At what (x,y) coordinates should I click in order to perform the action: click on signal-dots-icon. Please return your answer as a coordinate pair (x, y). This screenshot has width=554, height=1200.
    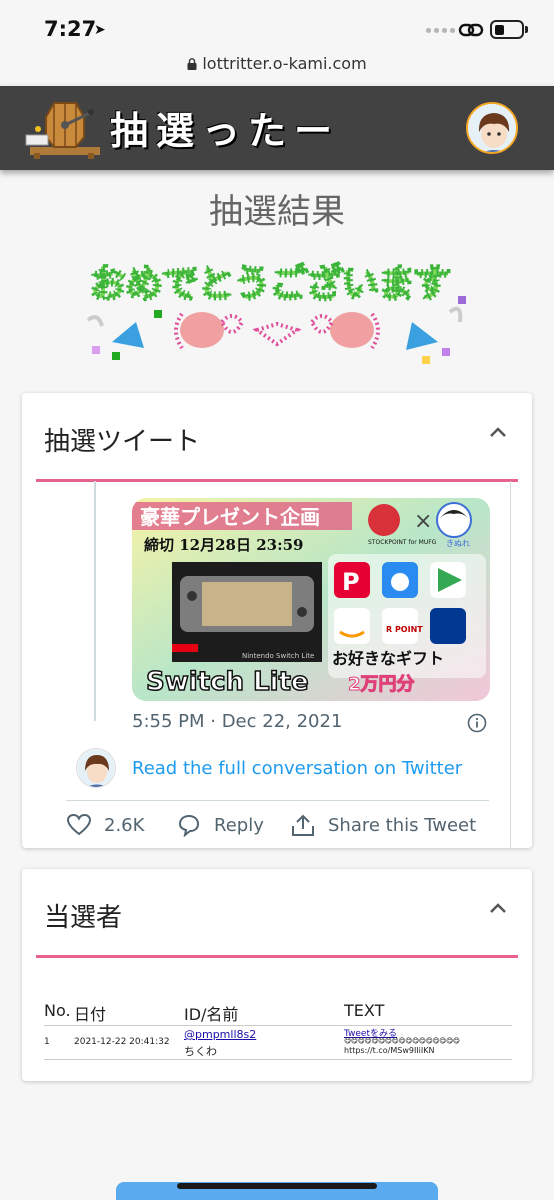
    Looking at the image, I should click on (440, 30).